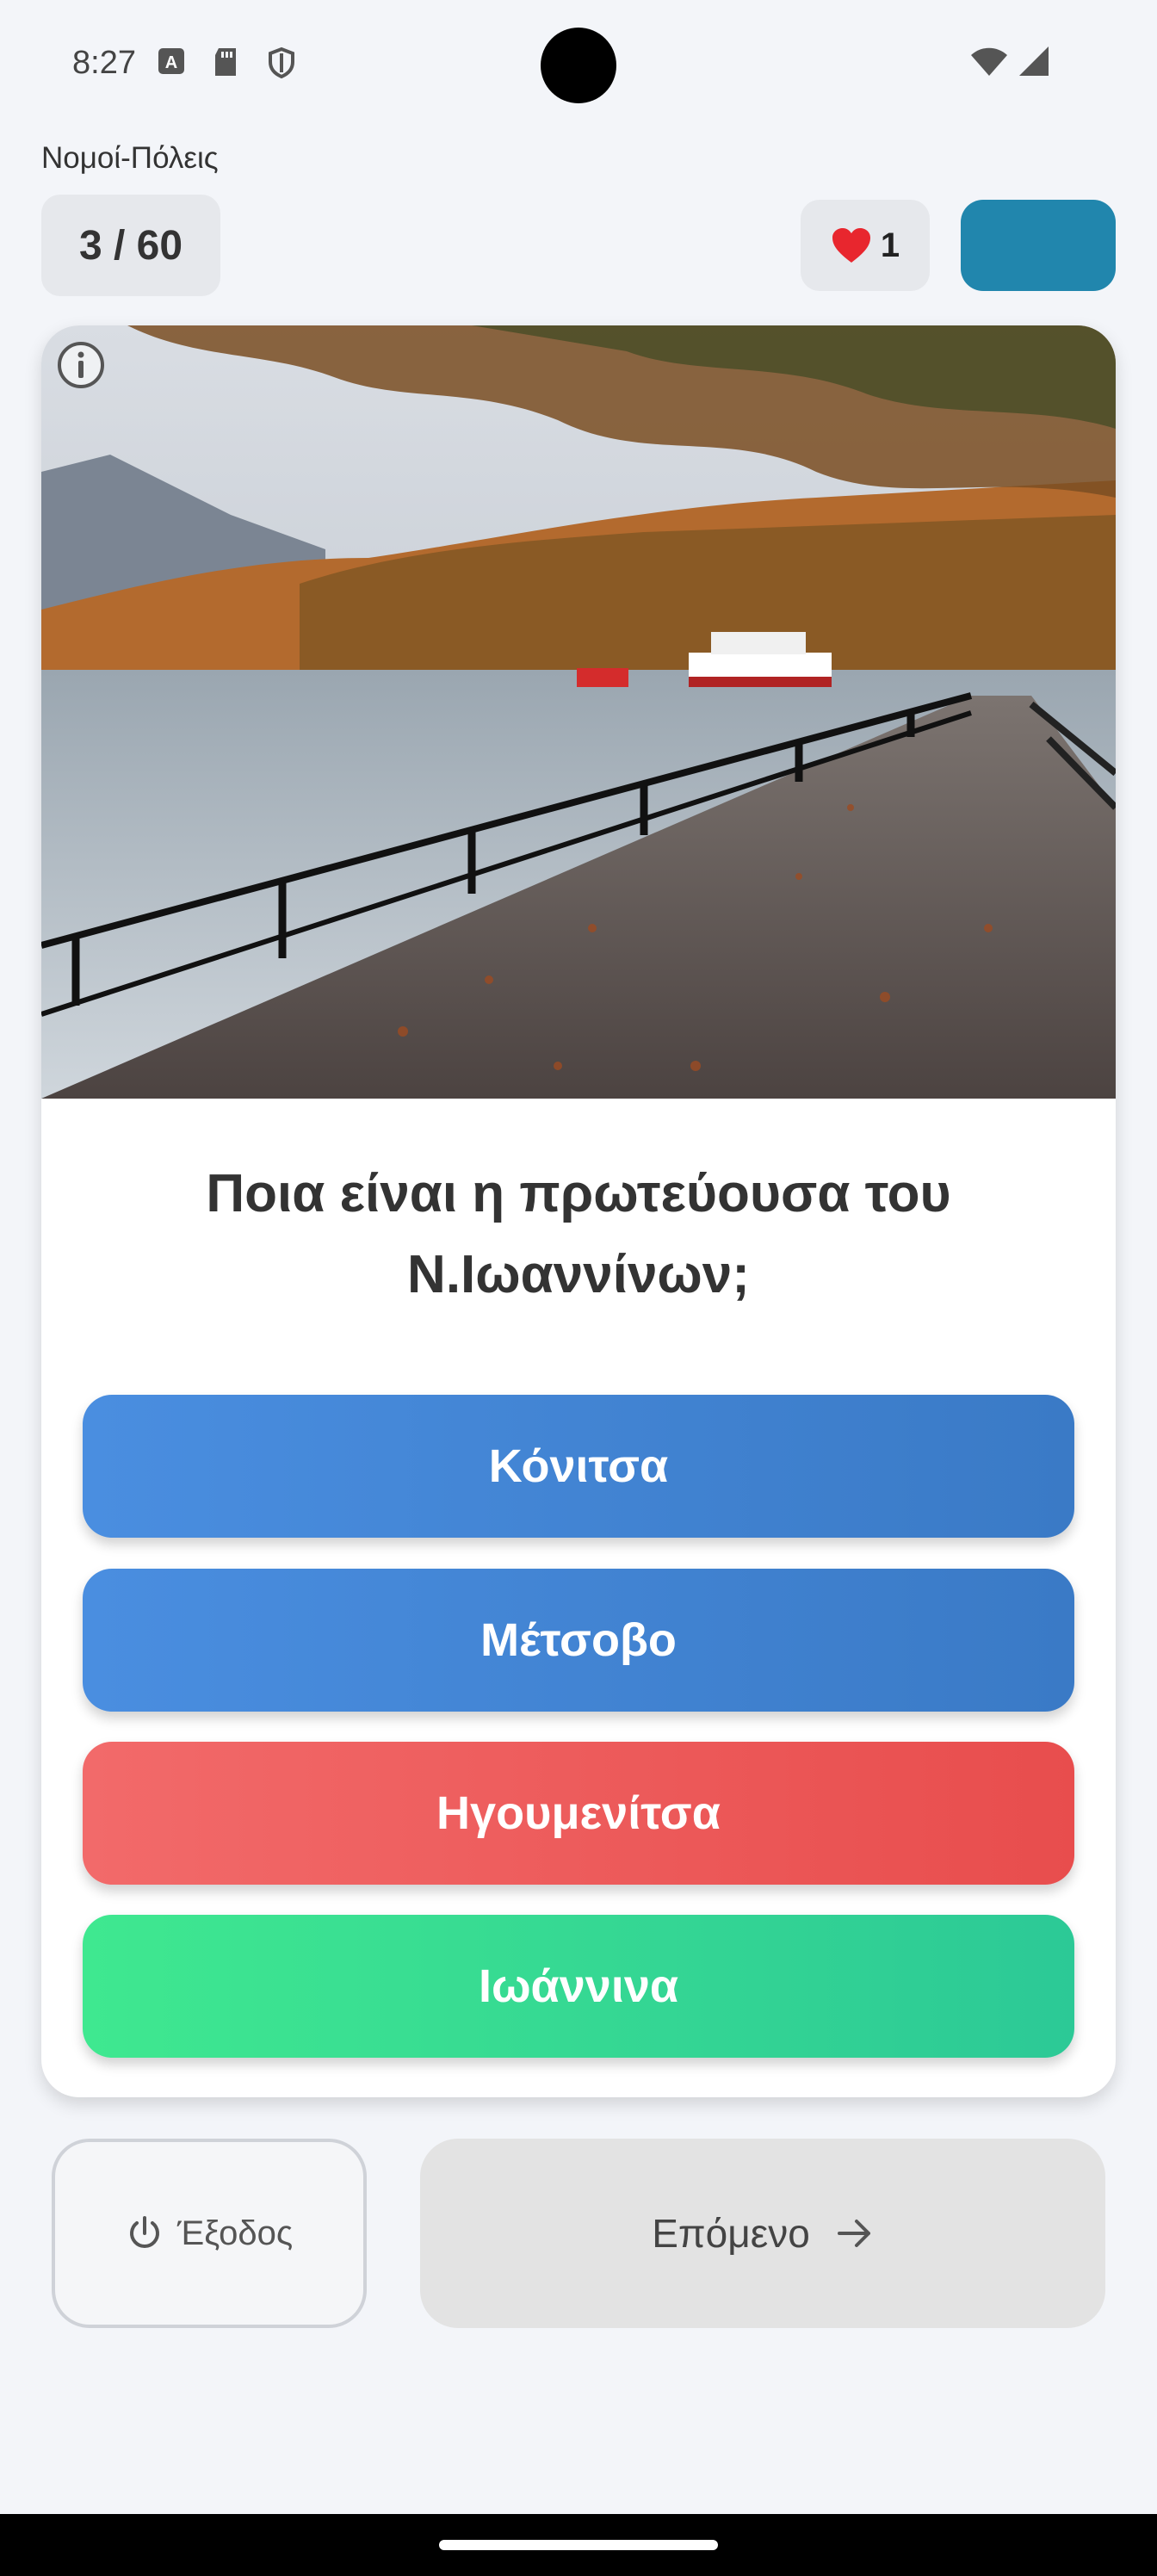 The image size is (1157, 2576). Describe the element at coordinates (130, 158) in the screenshot. I see `category-label: Νομοί-Πόλεις` at that location.